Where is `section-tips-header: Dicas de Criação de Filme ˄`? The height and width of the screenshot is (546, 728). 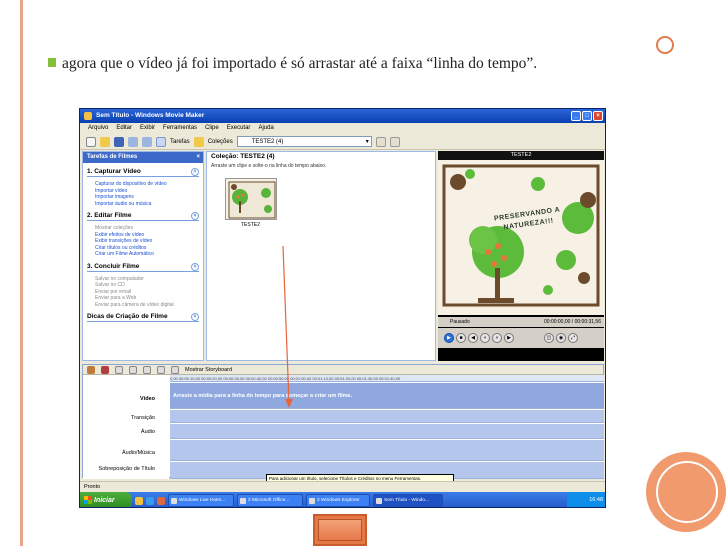 section-tips-header: Dicas de Criação de Filme ˄ is located at coordinates (143, 317).